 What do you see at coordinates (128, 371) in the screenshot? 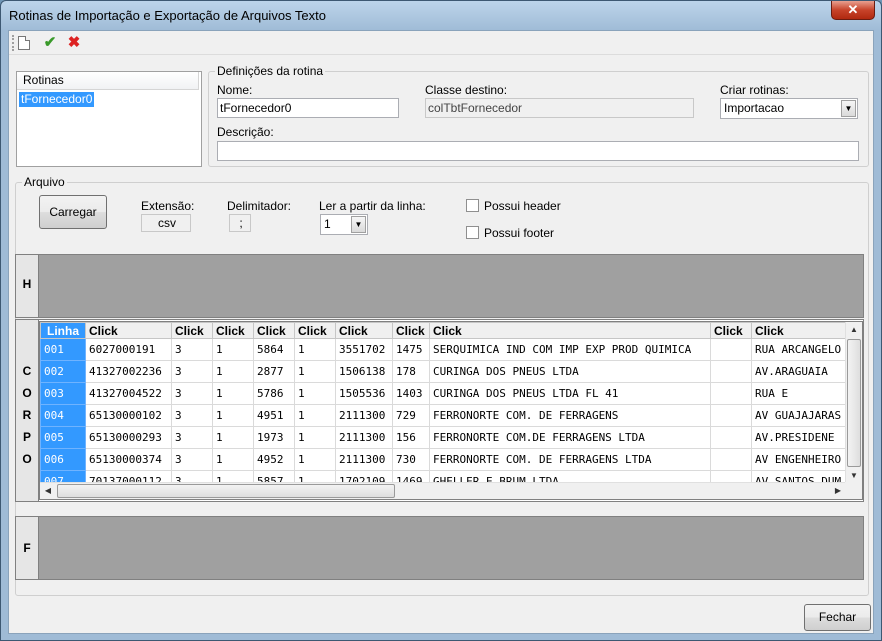
I see `grid-cell: 41327002236` at bounding box center [128, 371].